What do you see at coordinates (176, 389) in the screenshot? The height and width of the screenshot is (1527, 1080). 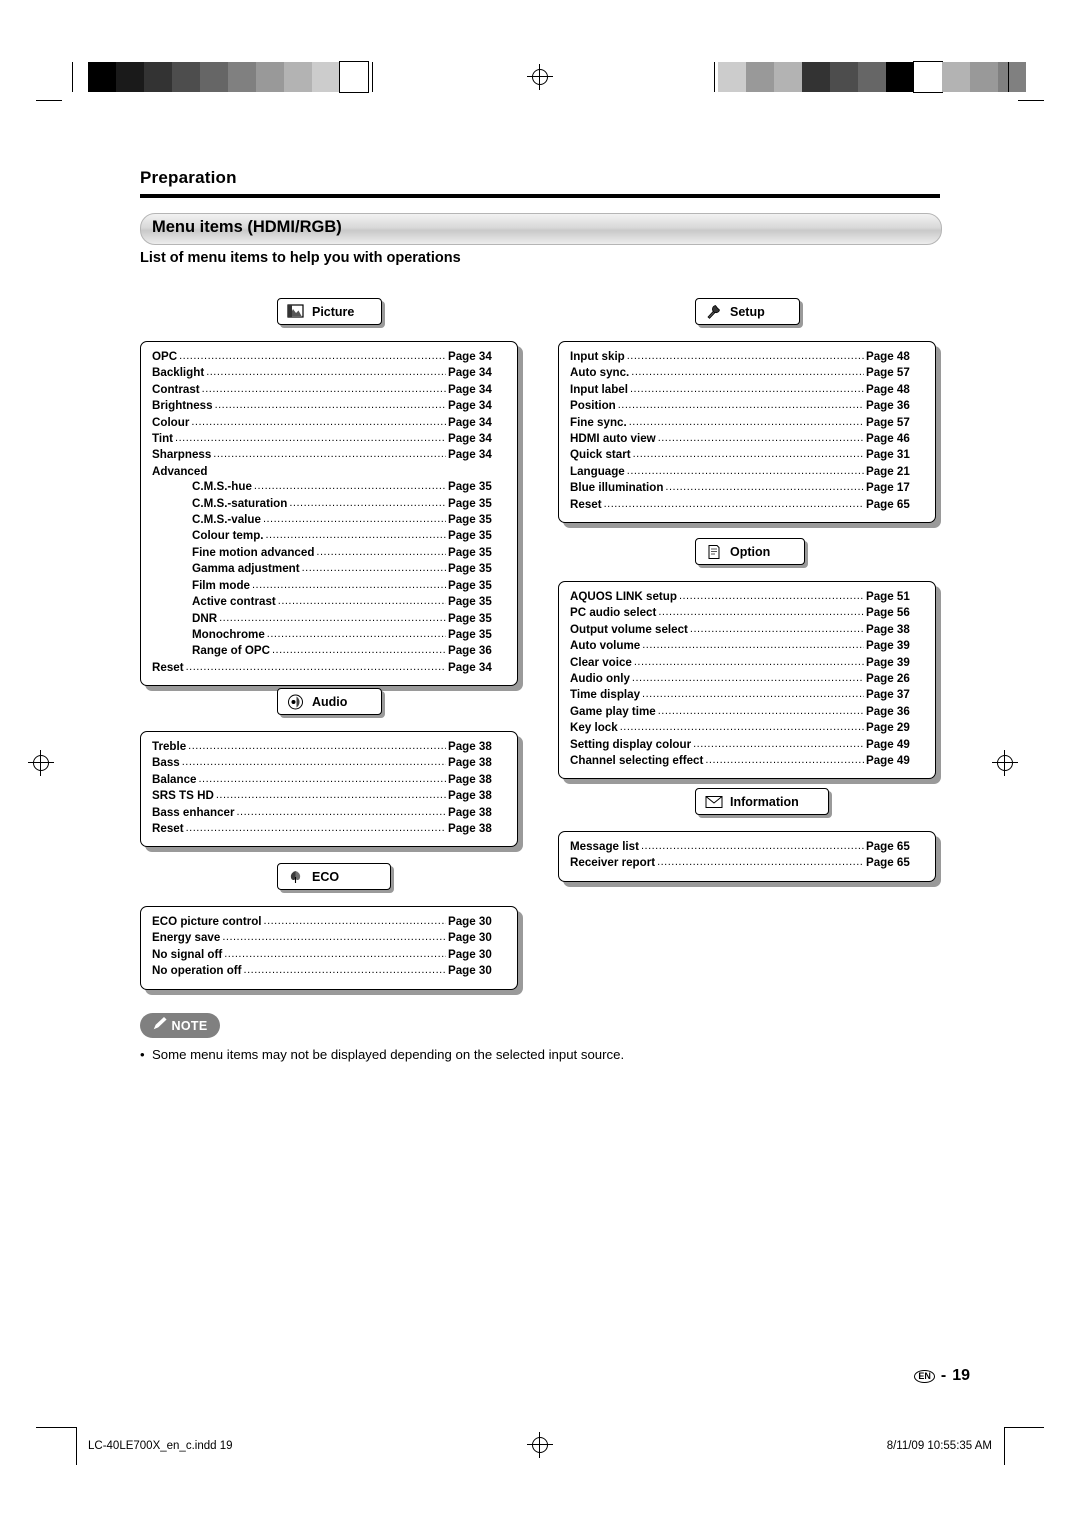 I see `menu-item-label: Contrast` at bounding box center [176, 389].